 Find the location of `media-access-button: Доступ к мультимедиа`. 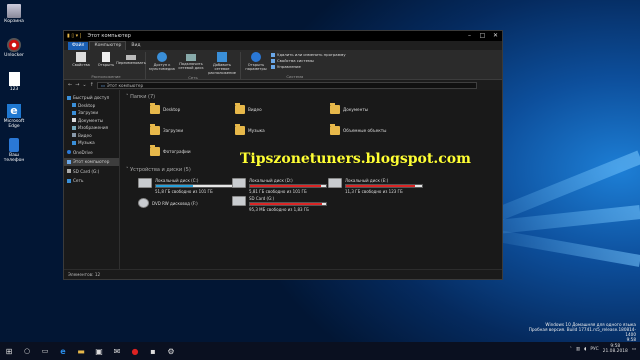

media-access-button: Доступ к мультимедиа is located at coordinates (162, 63).